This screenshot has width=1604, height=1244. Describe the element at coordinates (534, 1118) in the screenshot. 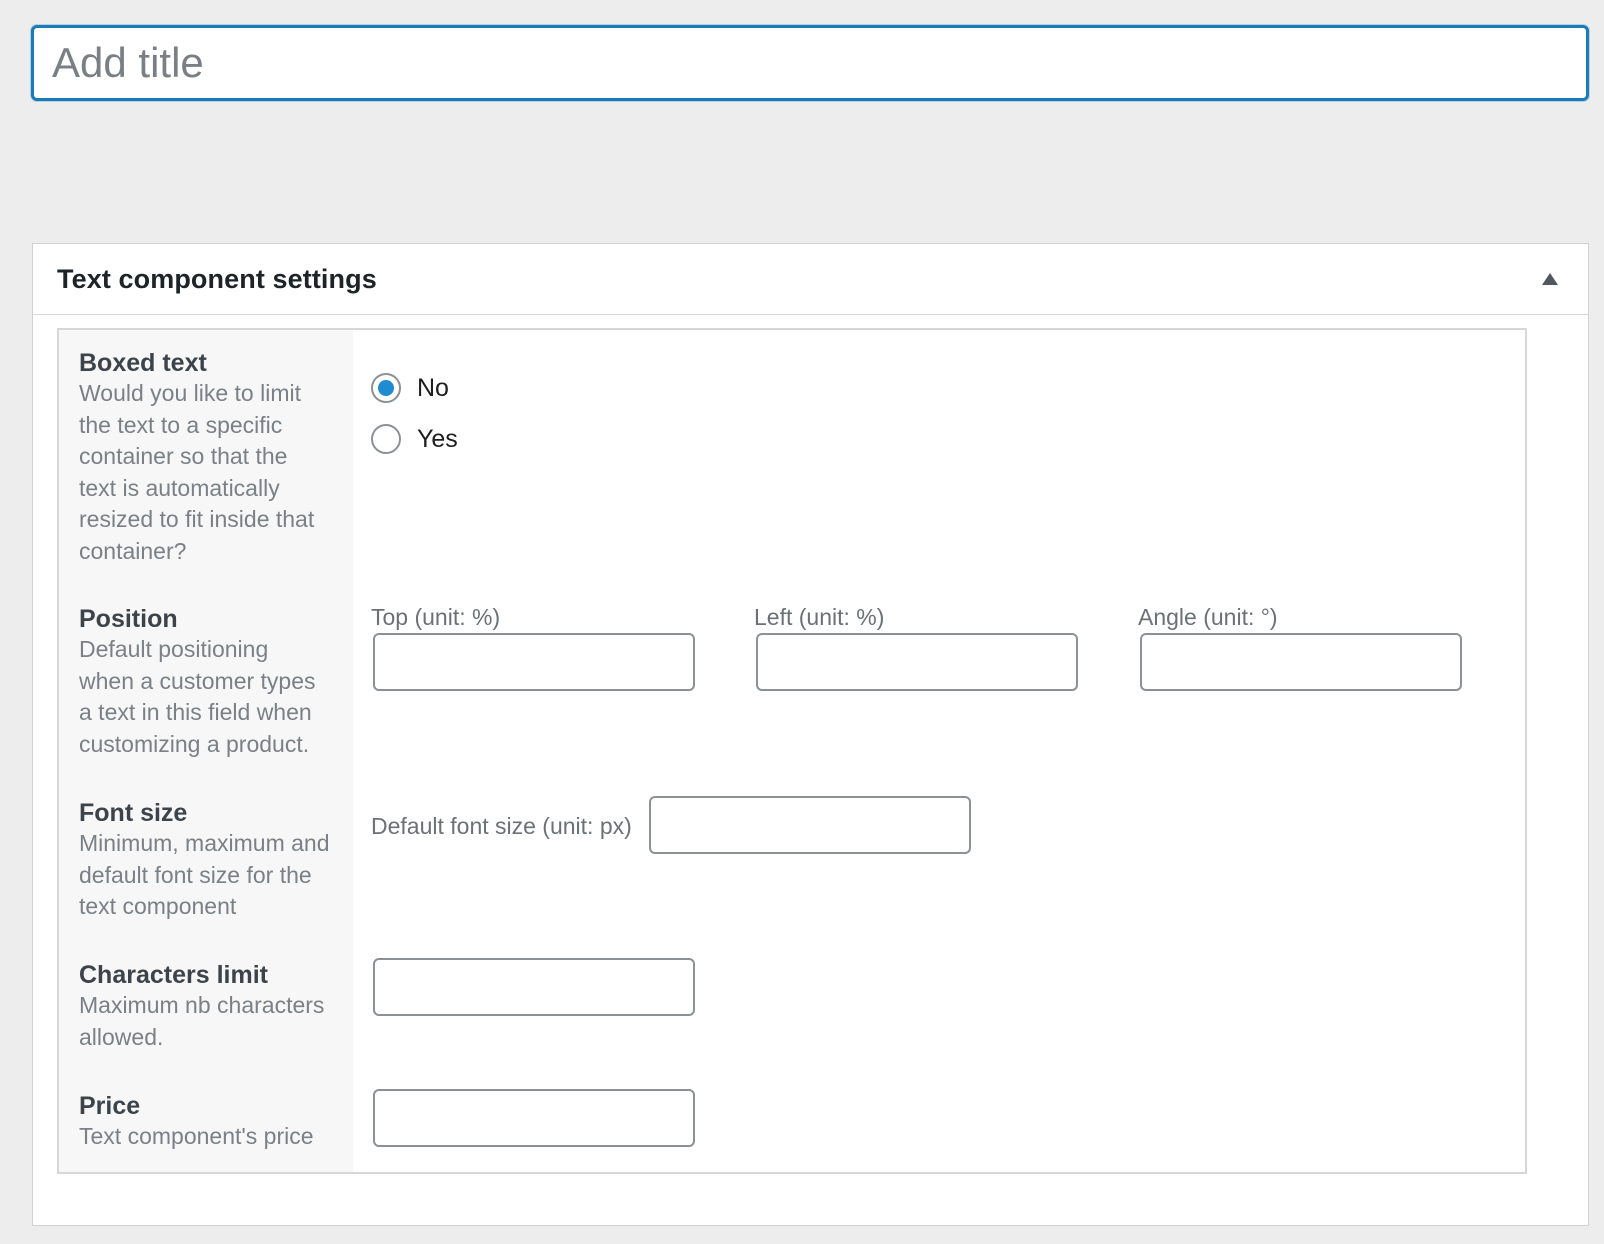

I see `price-input` at that location.